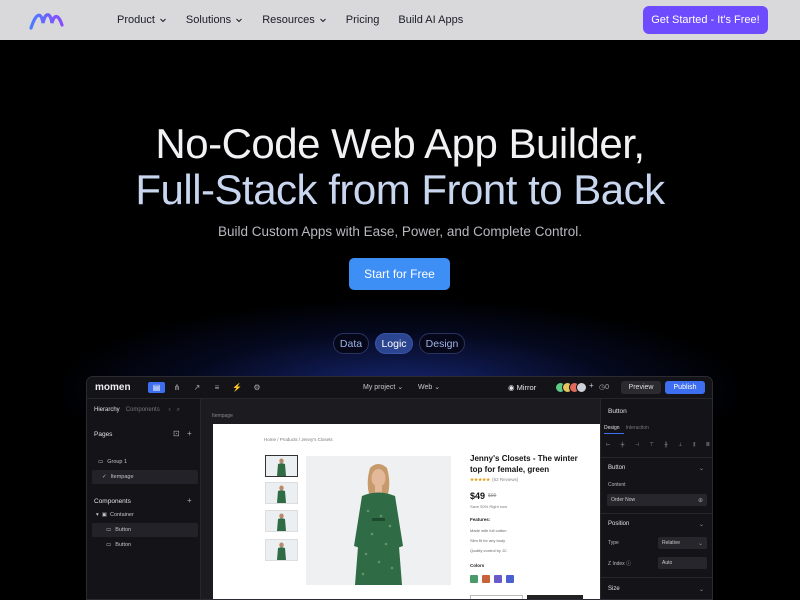  I want to click on project-selector: My project ⌄, so click(383, 387).